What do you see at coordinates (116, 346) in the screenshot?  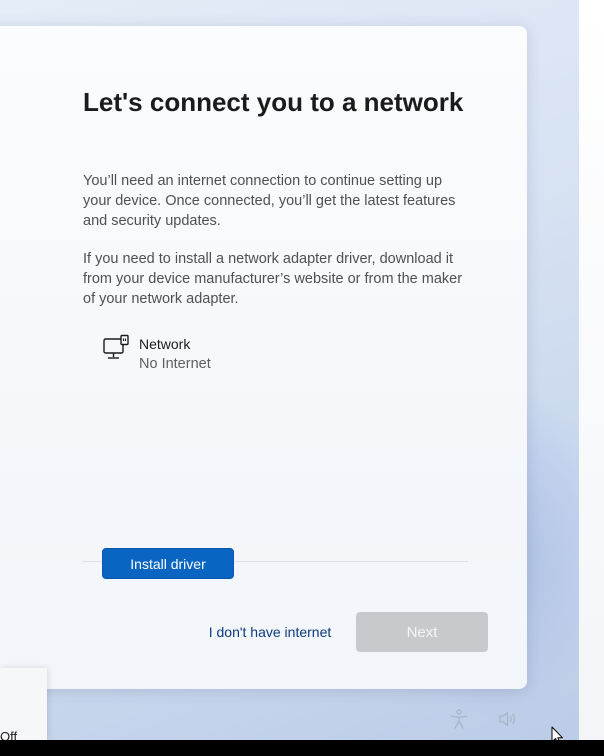 I see `wired-network-icon` at bounding box center [116, 346].